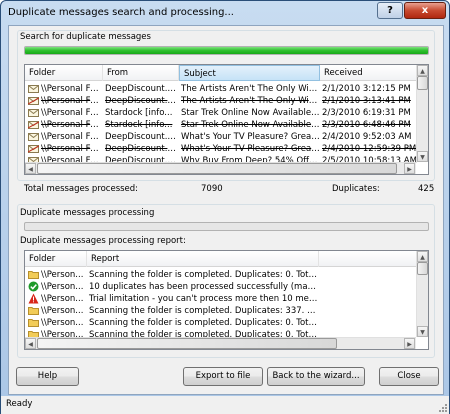  What do you see at coordinates (422, 83) in the screenshot?
I see `scroll-thumb` at bounding box center [422, 83].